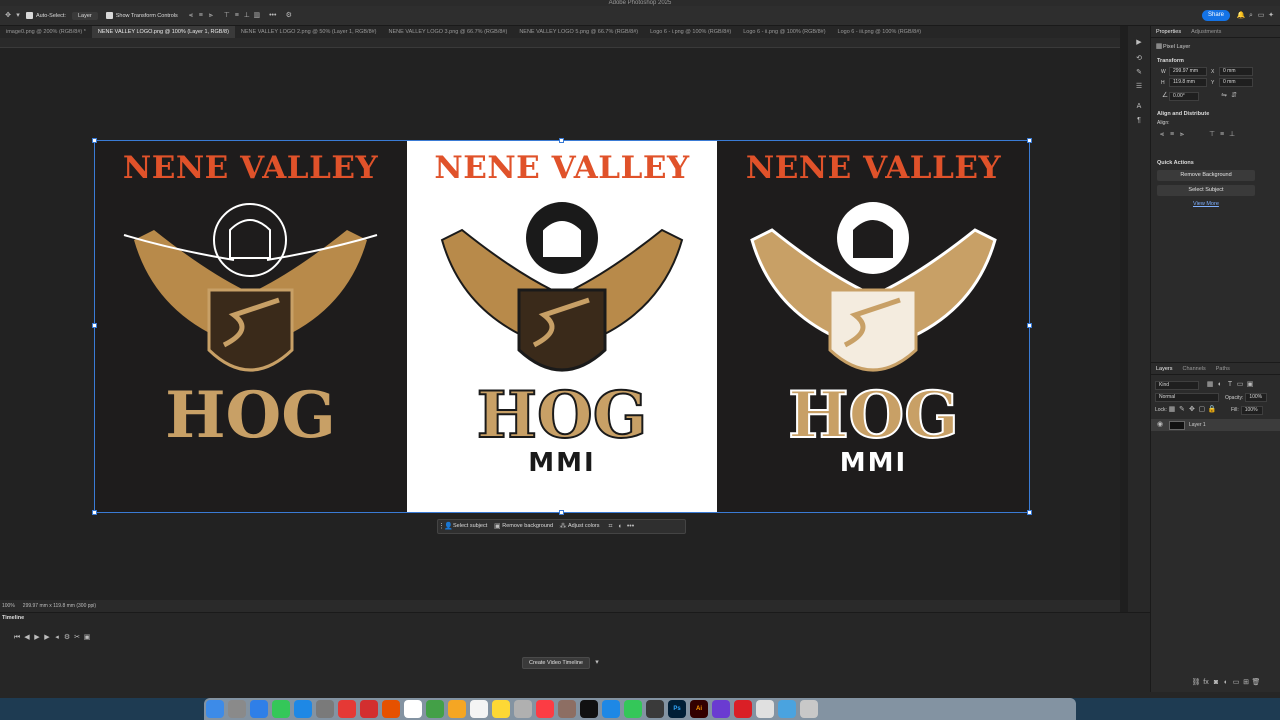  Describe the element at coordinates (1188, 82) in the screenshot. I see `height-field: 119.8 mm` at that location.